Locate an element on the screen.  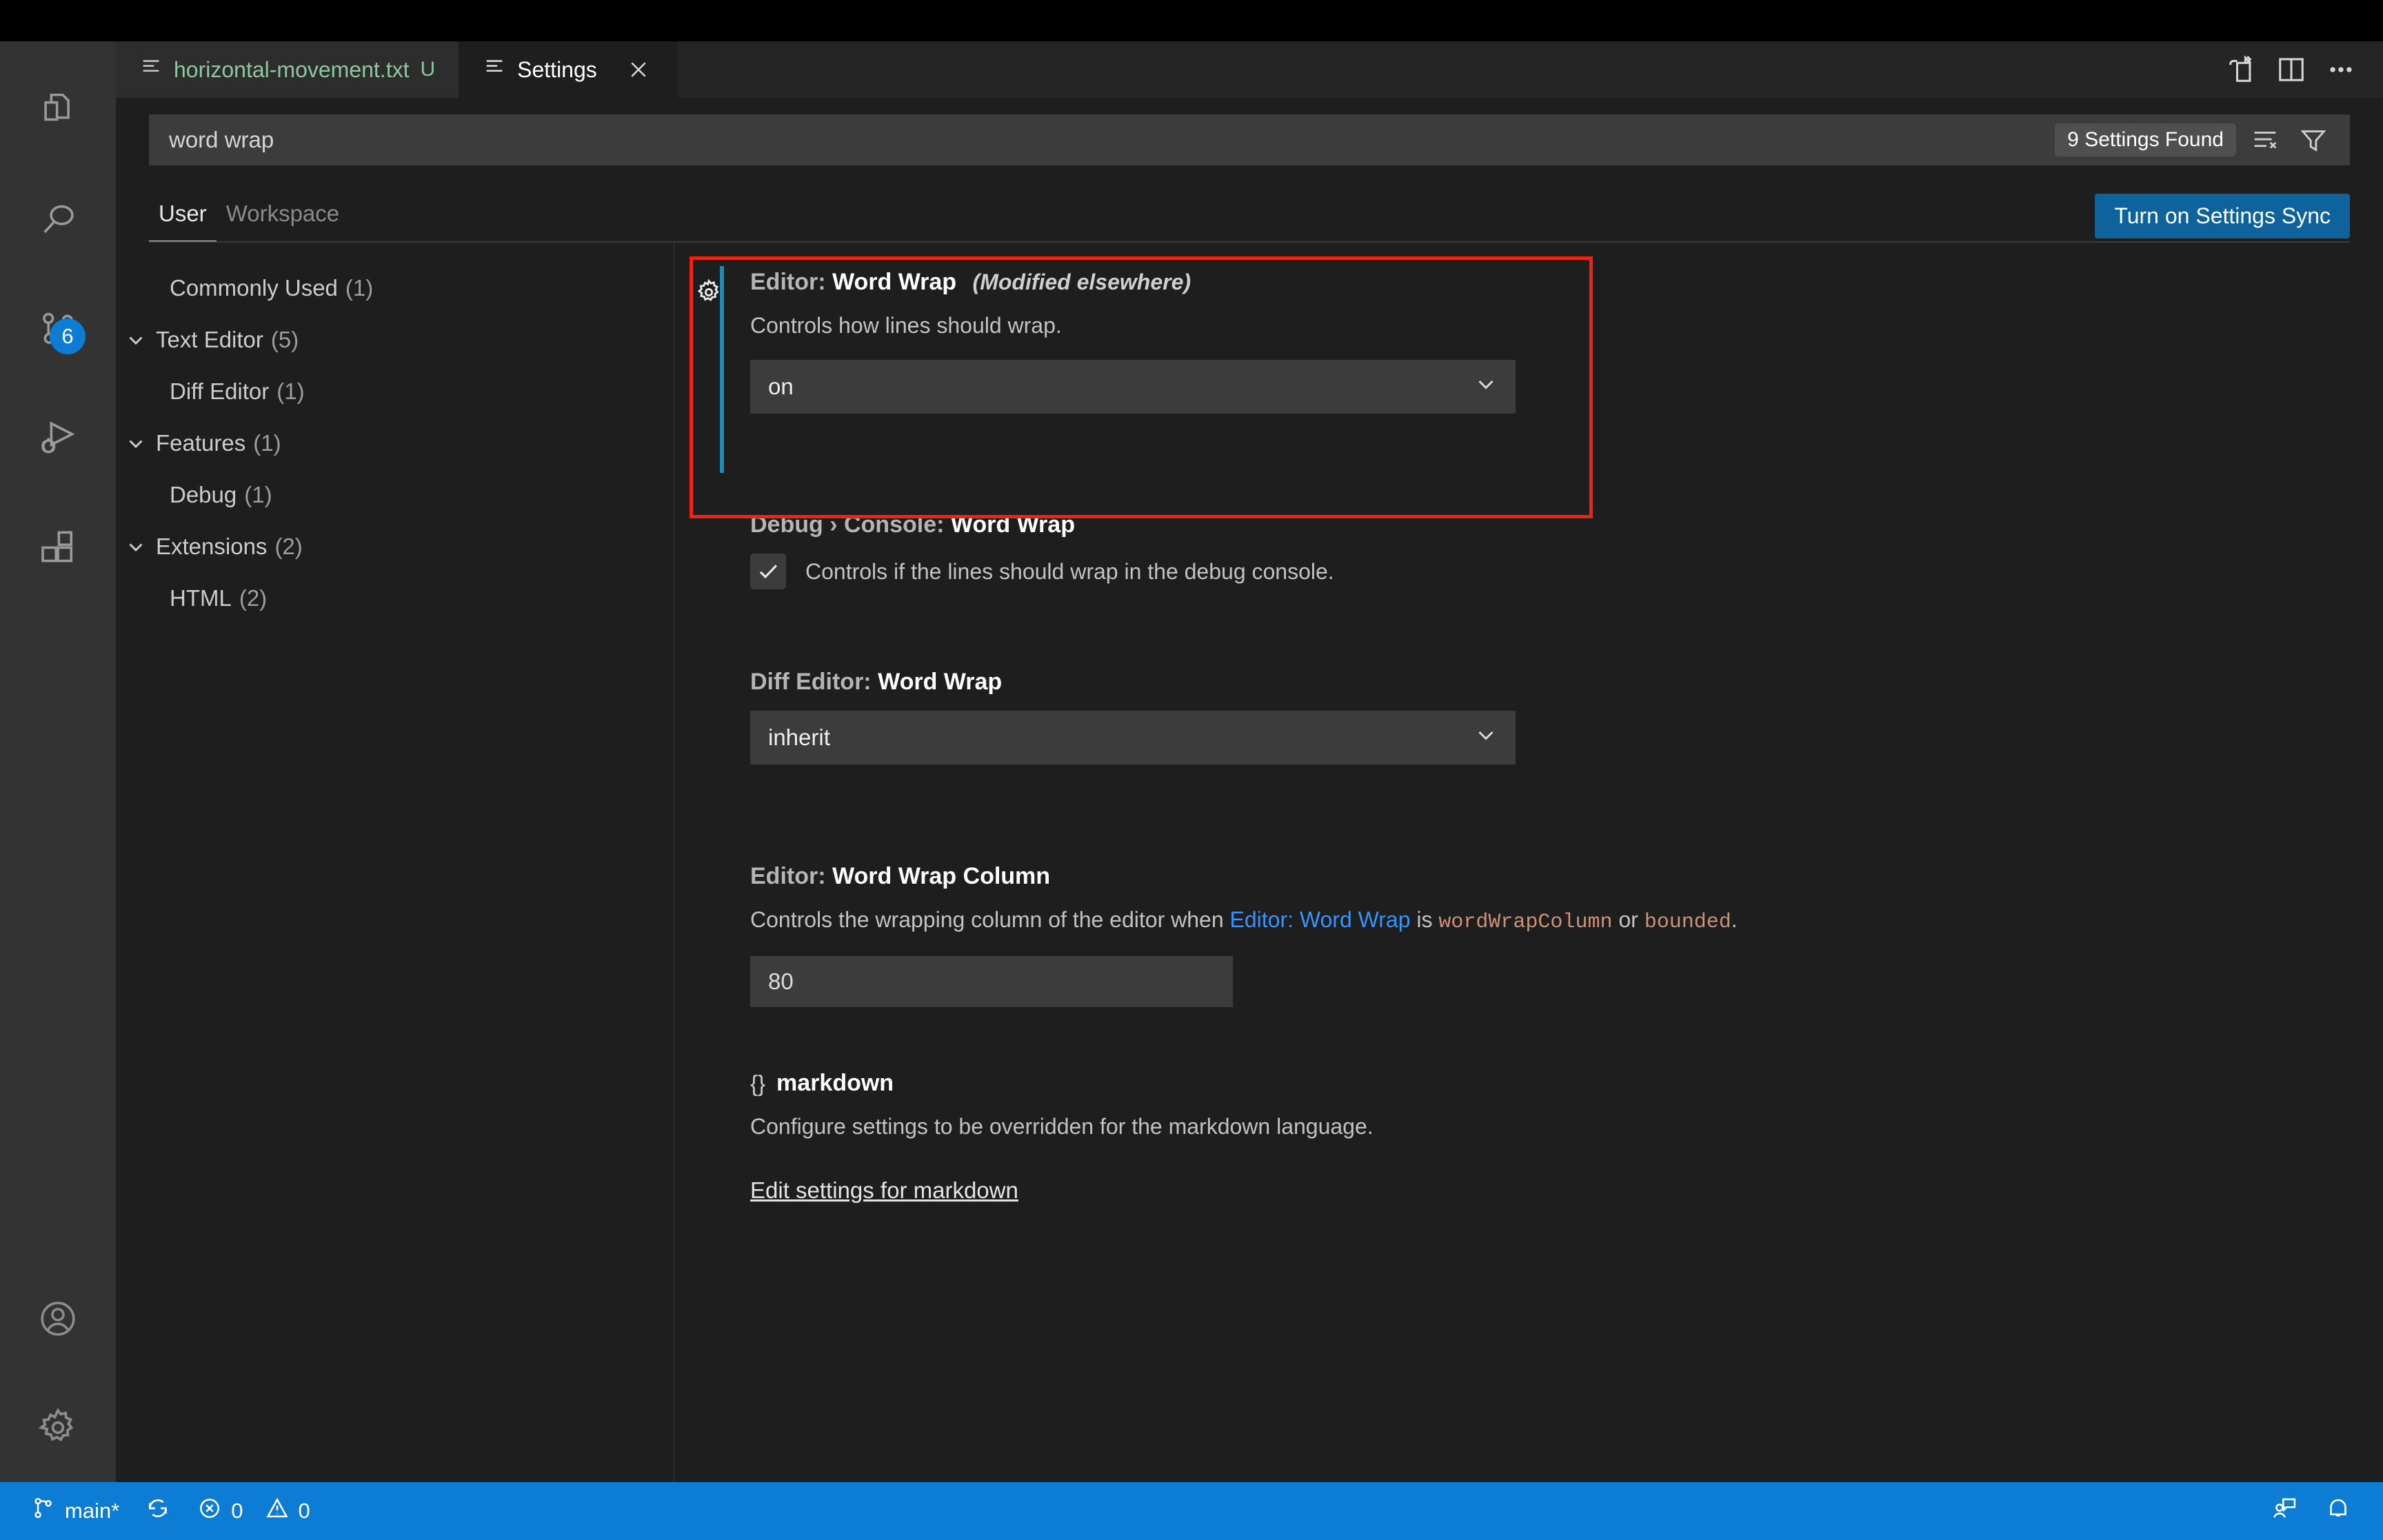
editor-actions is located at coordinates (2301, 70).